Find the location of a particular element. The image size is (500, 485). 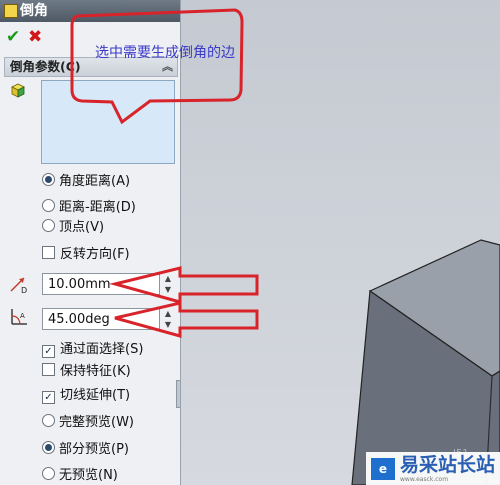

distance-pointer-arrow is located at coordinates (184, 285).